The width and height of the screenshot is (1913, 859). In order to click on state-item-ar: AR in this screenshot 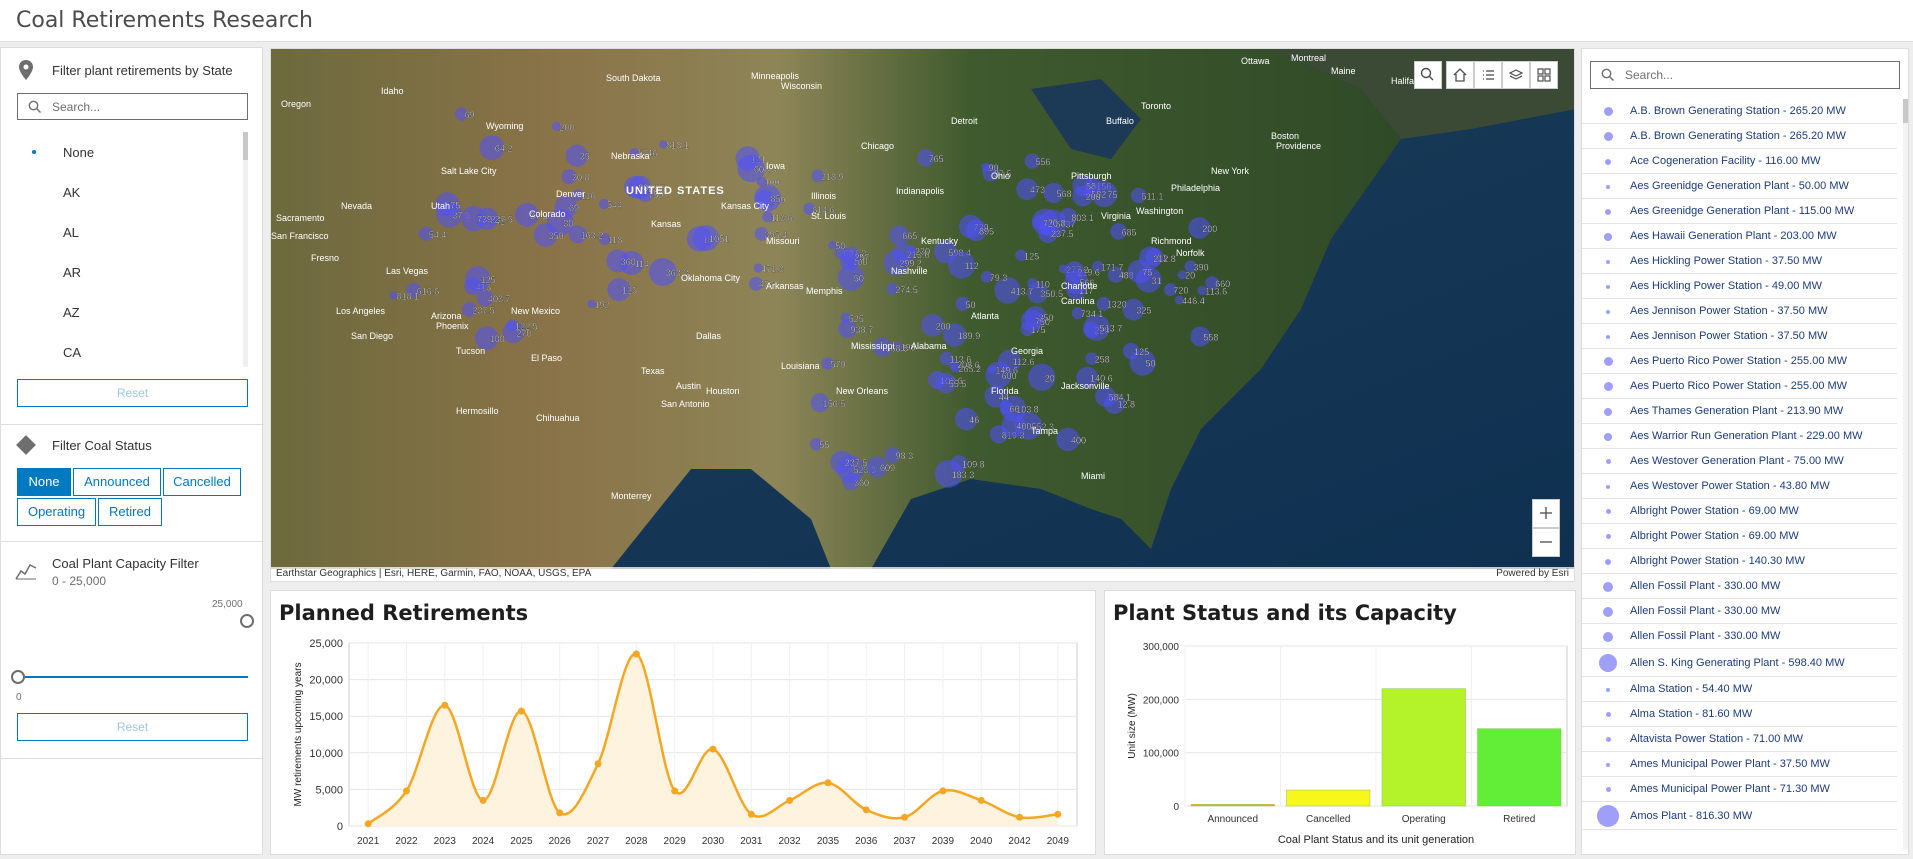, I will do `click(132, 272)`.